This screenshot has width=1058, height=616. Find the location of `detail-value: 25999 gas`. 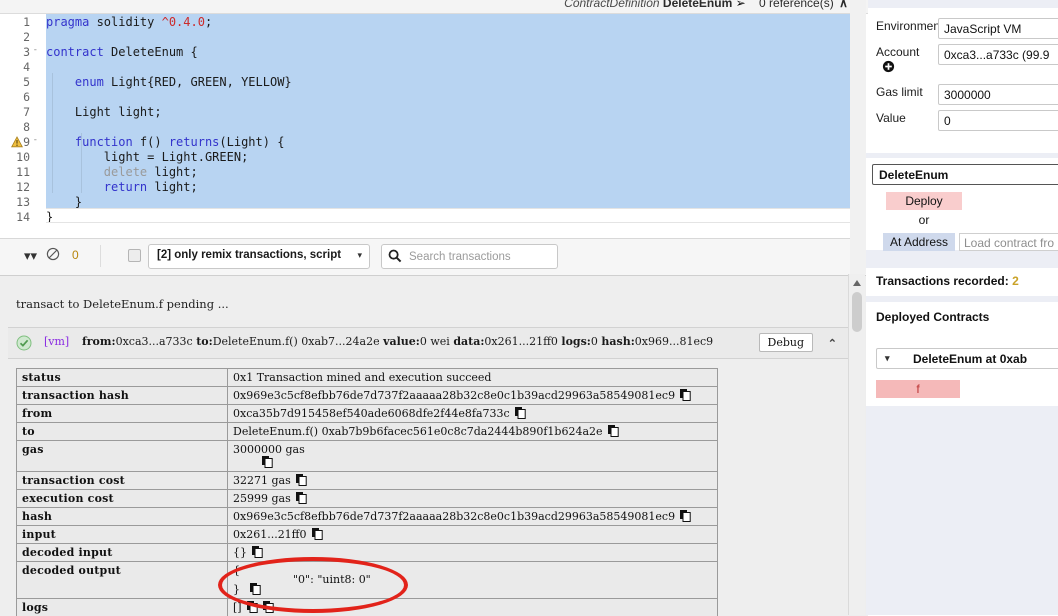

detail-value: 25999 gas is located at coordinates (473, 499).